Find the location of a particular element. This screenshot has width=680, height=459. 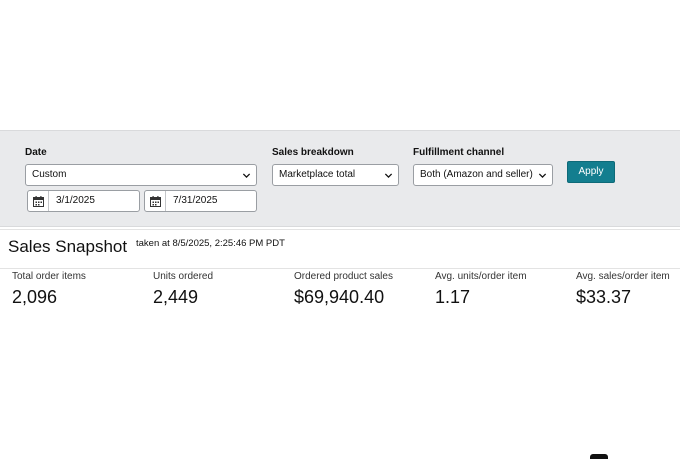

date-range-select: Custom is located at coordinates (141, 175).